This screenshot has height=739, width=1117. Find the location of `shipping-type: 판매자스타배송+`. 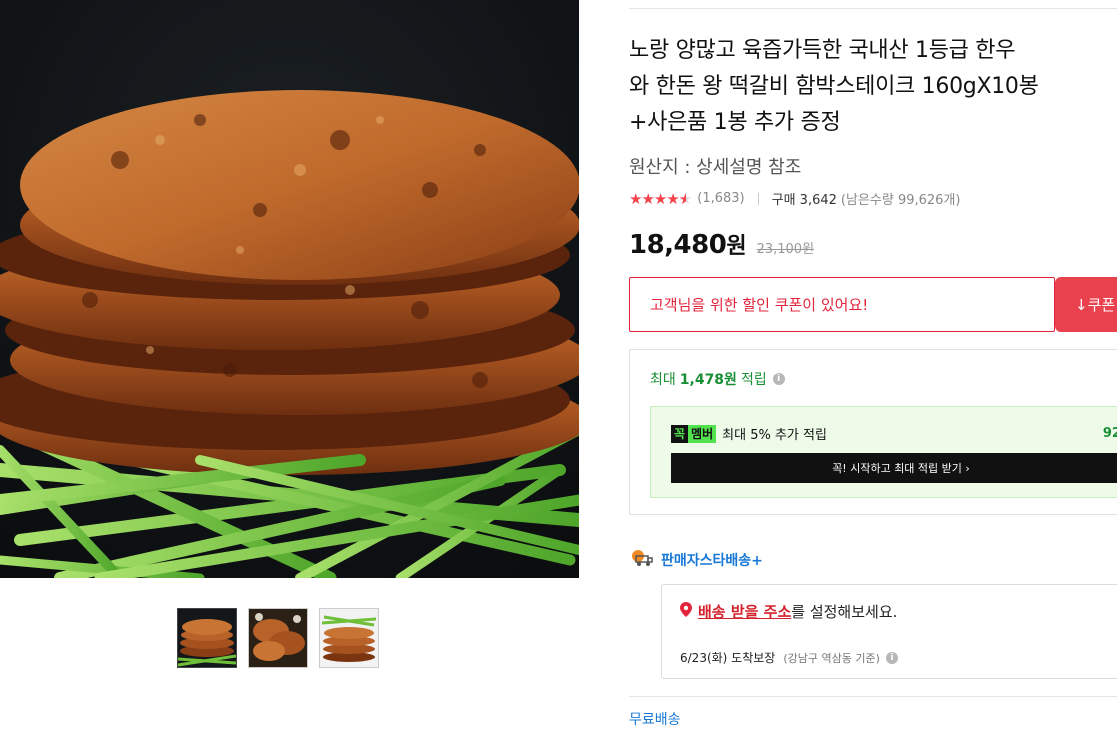

shipping-type: 판매자스타배송+ is located at coordinates (712, 561).